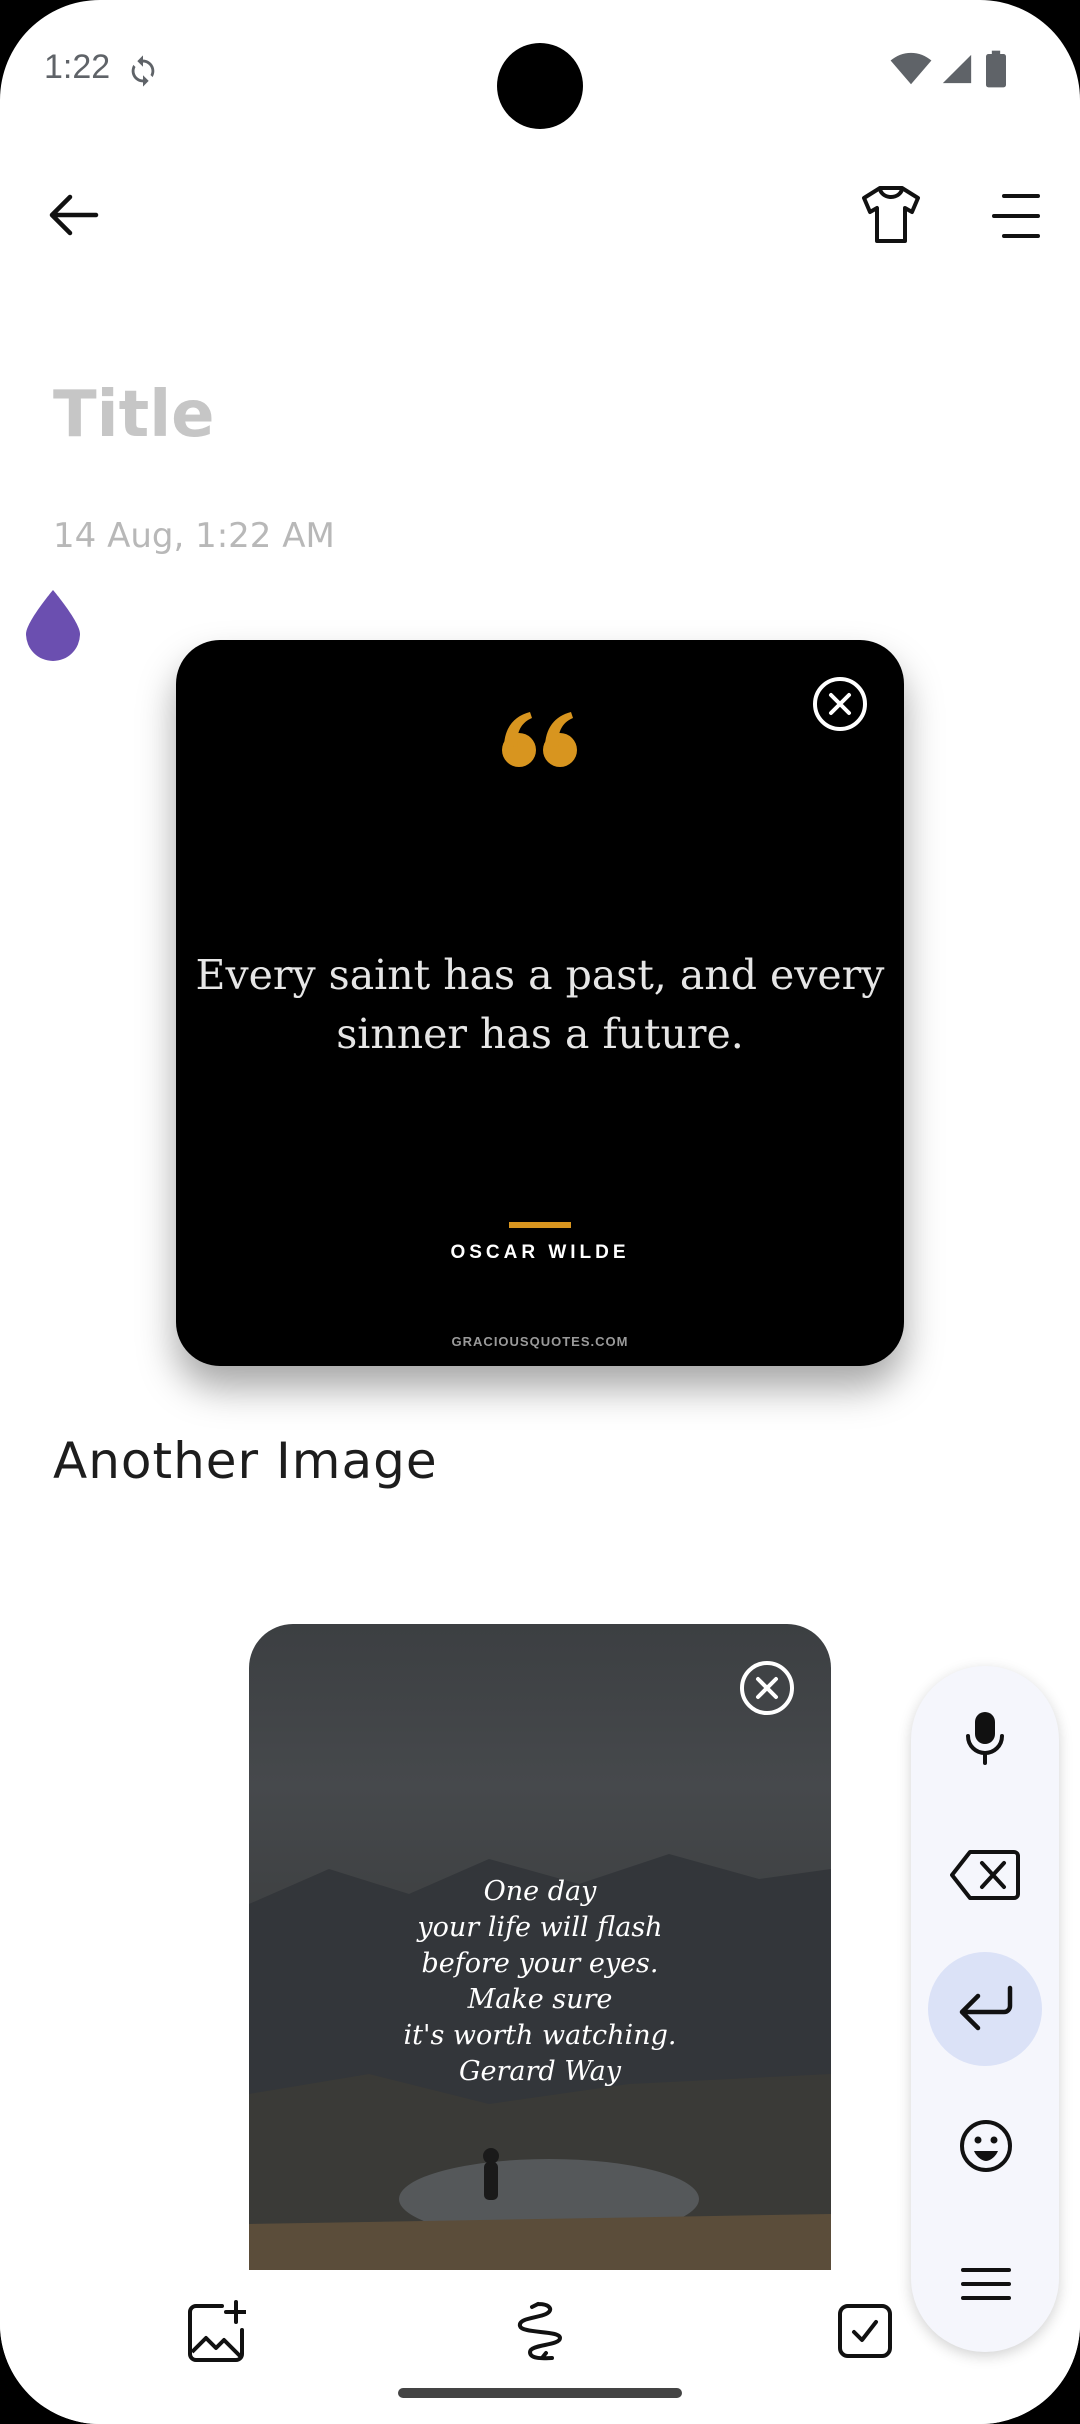 This screenshot has width=1080, height=2424. I want to click on note-date: 14 Aug, 1:22 AM, so click(194, 536).